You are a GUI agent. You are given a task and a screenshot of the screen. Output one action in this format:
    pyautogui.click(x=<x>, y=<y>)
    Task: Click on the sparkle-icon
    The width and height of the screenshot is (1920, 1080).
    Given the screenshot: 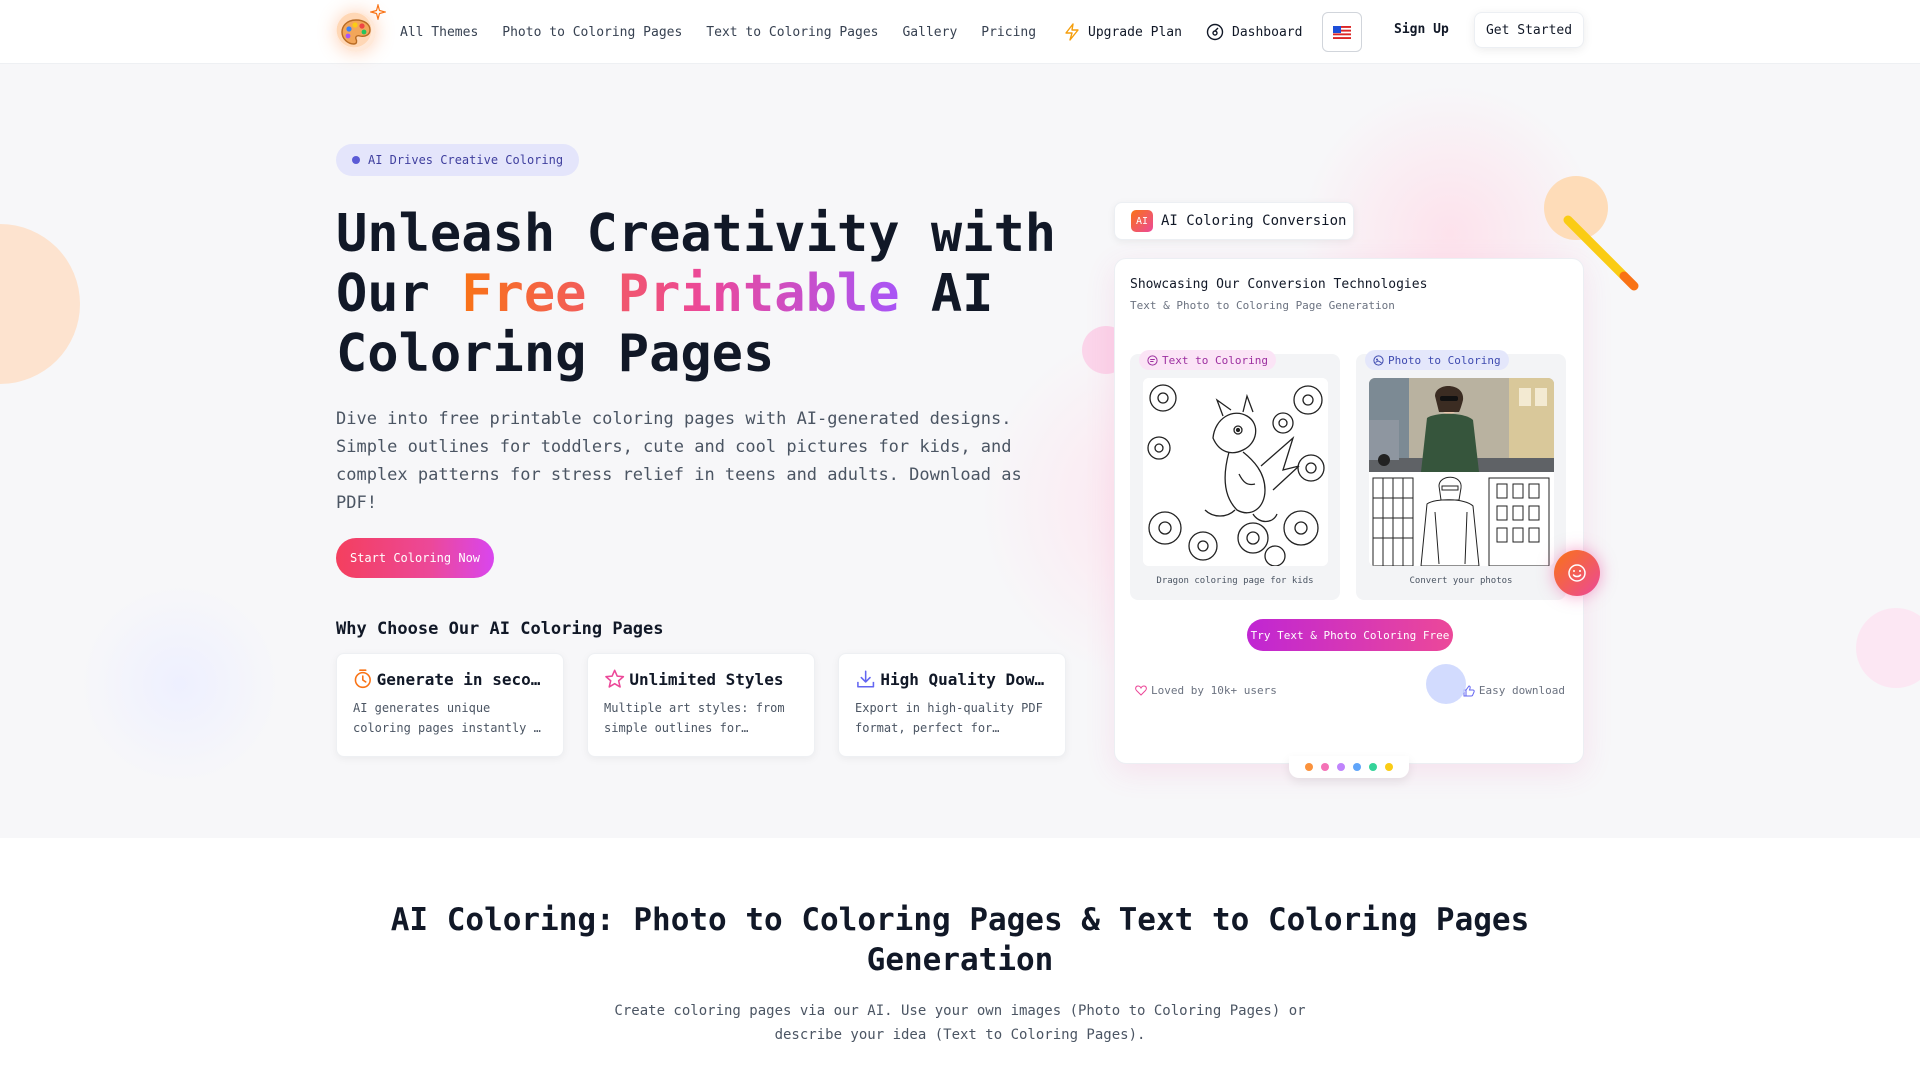 What is the action you would take?
    pyautogui.click(x=378, y=12)
    